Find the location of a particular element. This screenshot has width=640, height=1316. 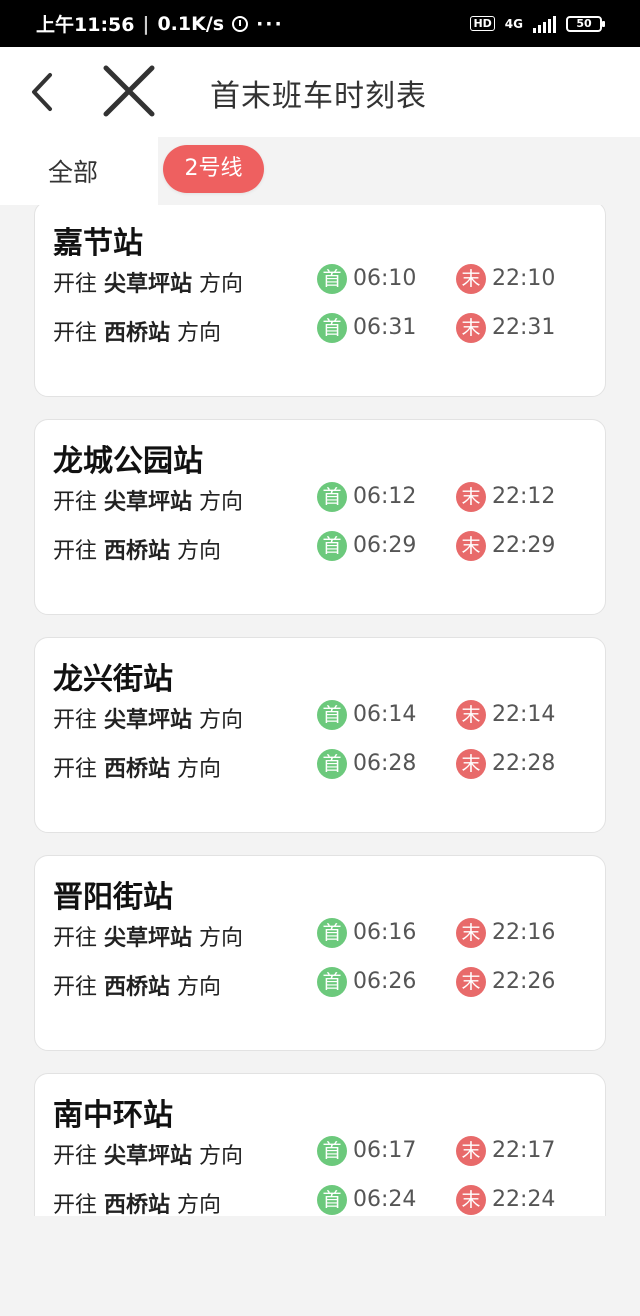

last-train-time: 22:28 is located at coordinates (524, 763).